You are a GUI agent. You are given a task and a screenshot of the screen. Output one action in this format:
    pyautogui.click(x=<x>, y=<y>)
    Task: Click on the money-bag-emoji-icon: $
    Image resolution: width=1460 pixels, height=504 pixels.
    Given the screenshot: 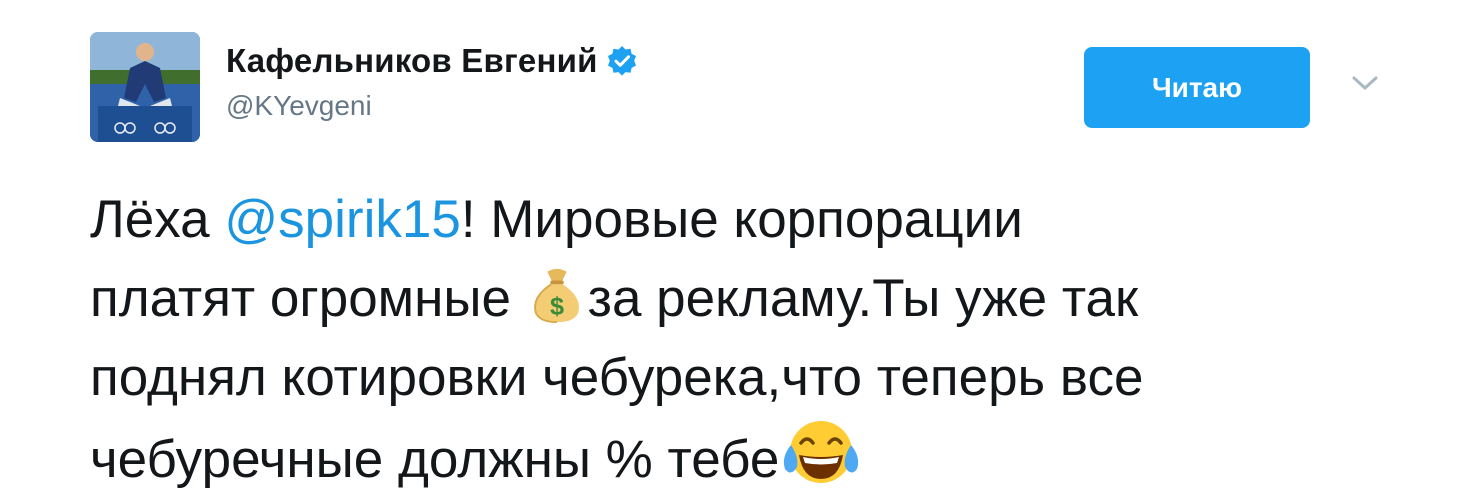 What is the action you would take?
    pyautogui.click(x=556, y=296)
    